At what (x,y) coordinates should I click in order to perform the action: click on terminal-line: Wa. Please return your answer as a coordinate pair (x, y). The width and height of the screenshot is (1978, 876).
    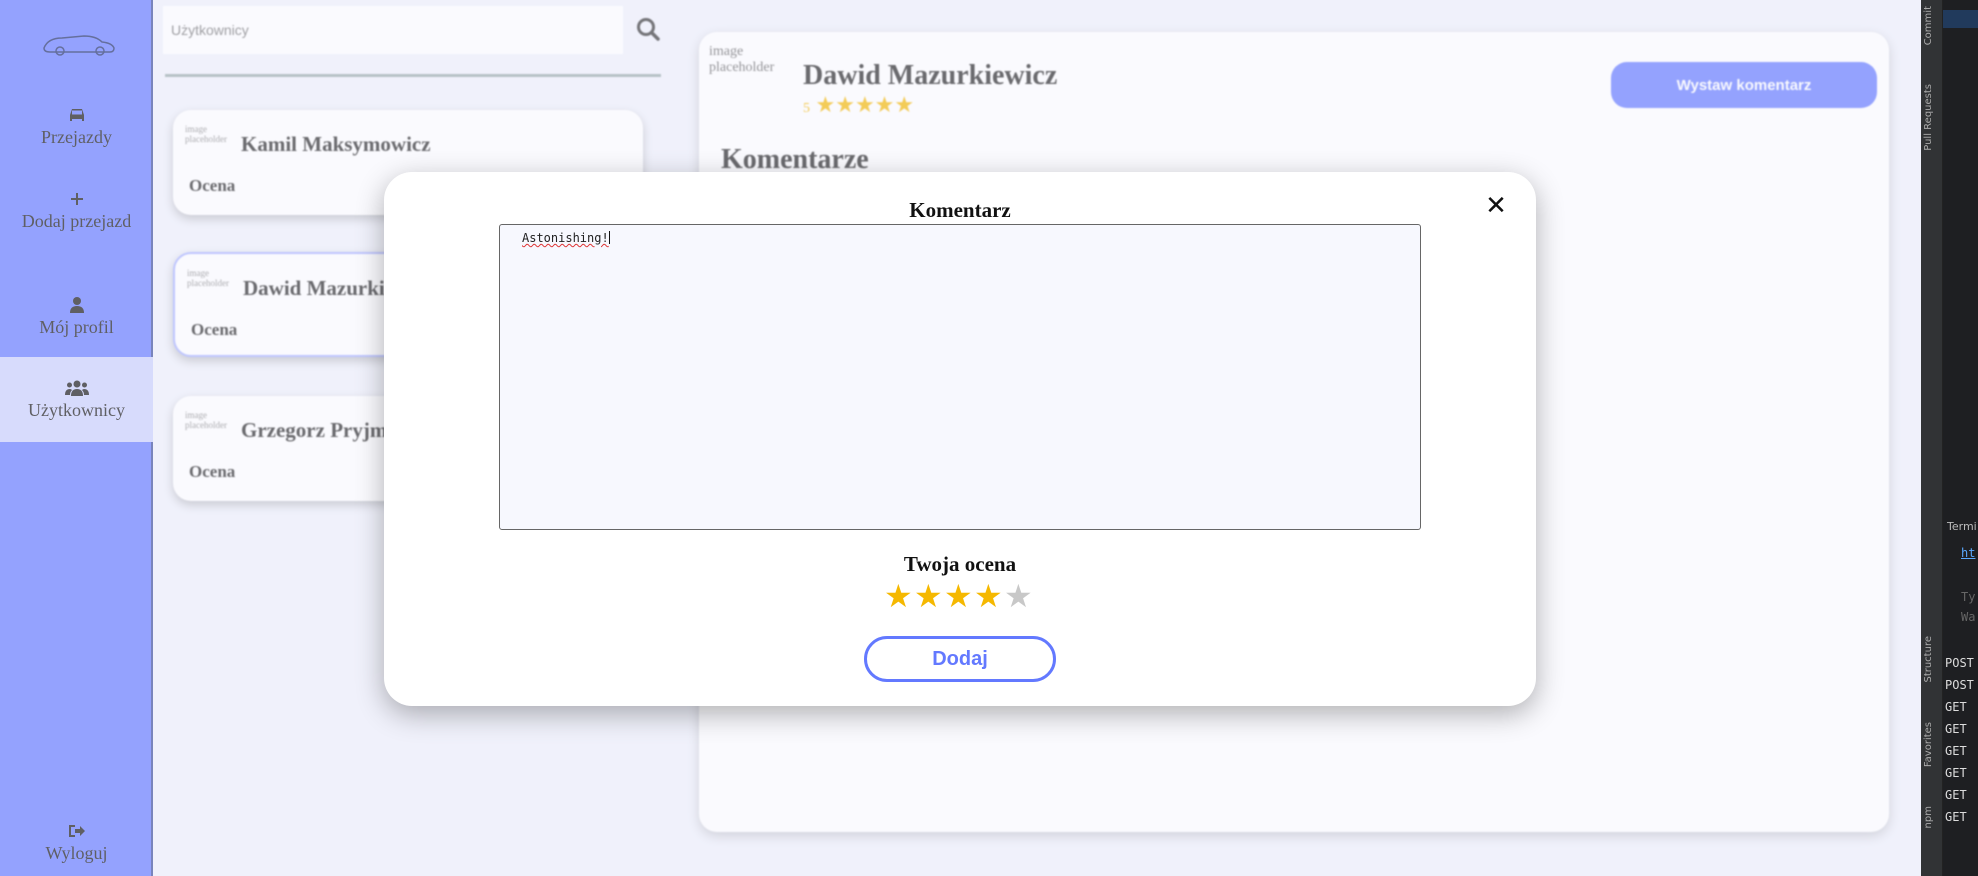
    Looking at the image, I should click on (1968, 617).